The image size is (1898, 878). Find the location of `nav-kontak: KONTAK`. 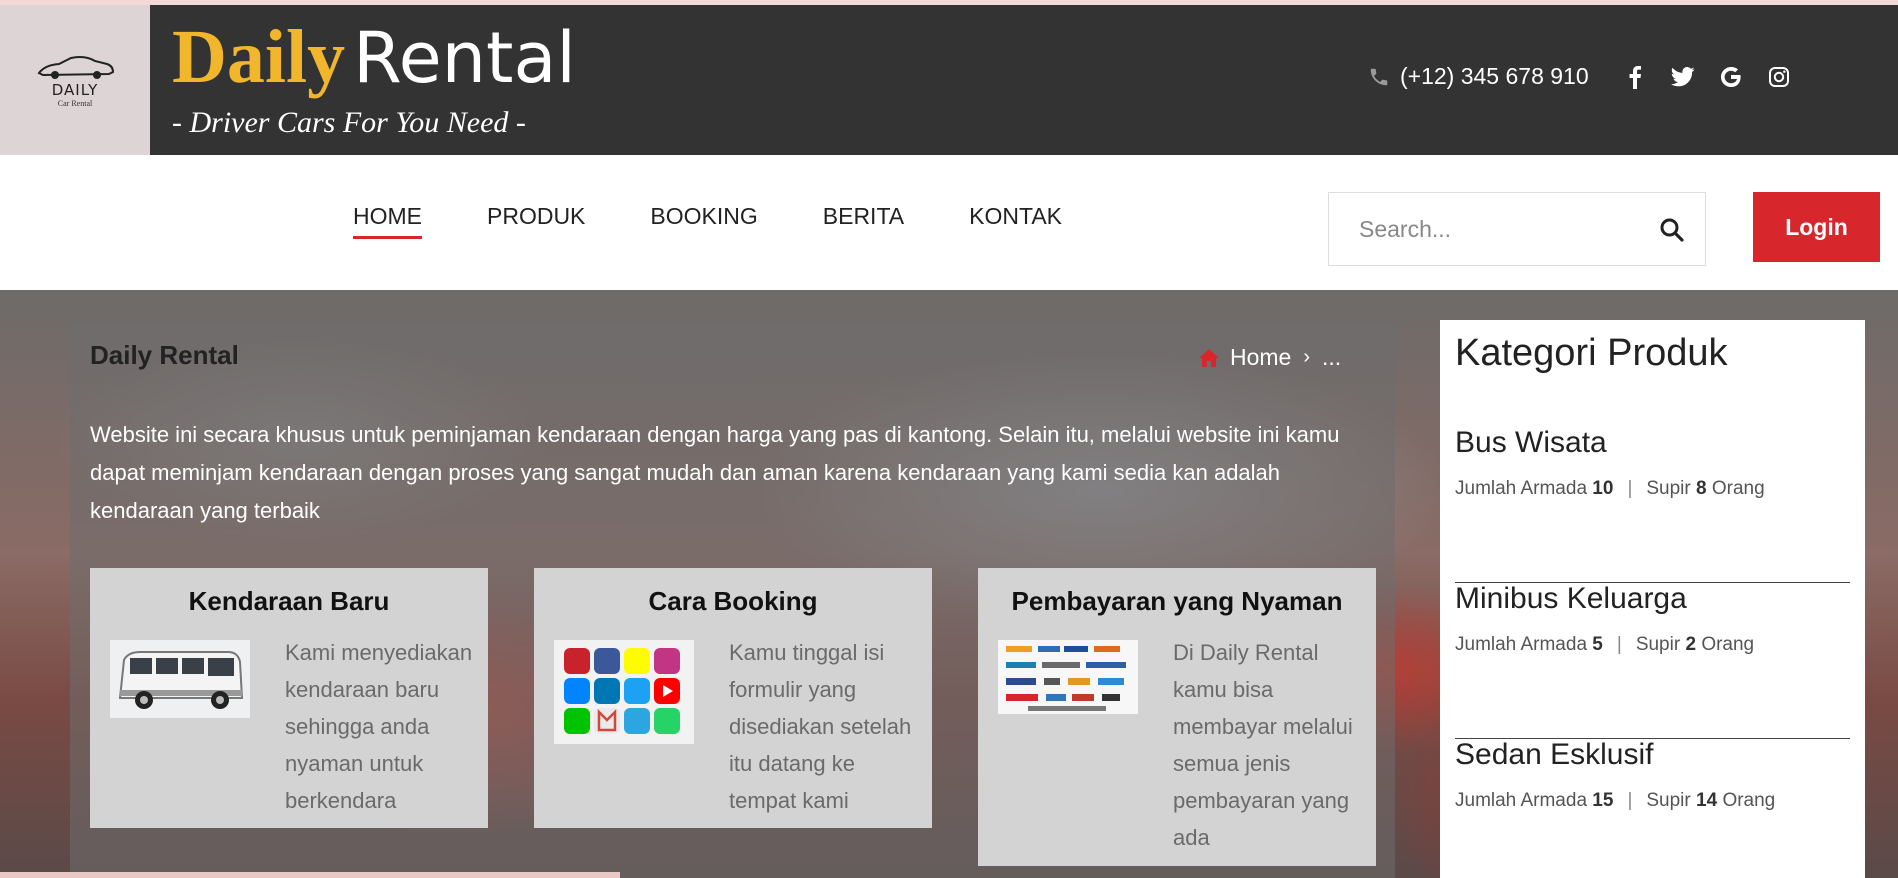

nav-kontak: KONTAK is located at coordinates (1015, 221).